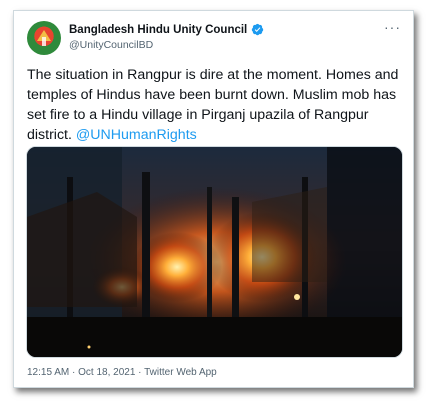 The image size is (430, 405). I want to click on avatar-logo-icon, so click(44, 38).